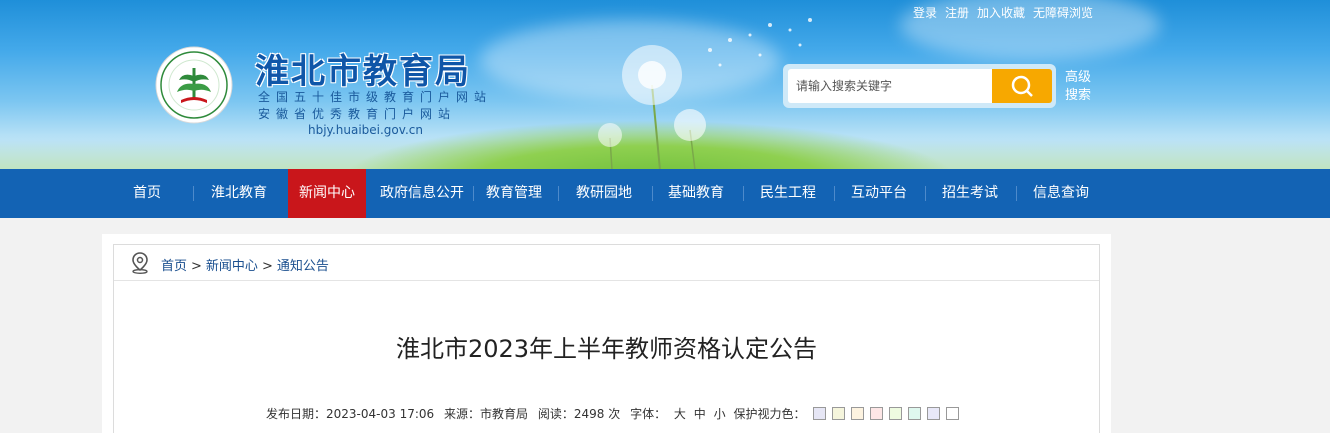  I want to click on source-label: 来源：, so click(461, 414).